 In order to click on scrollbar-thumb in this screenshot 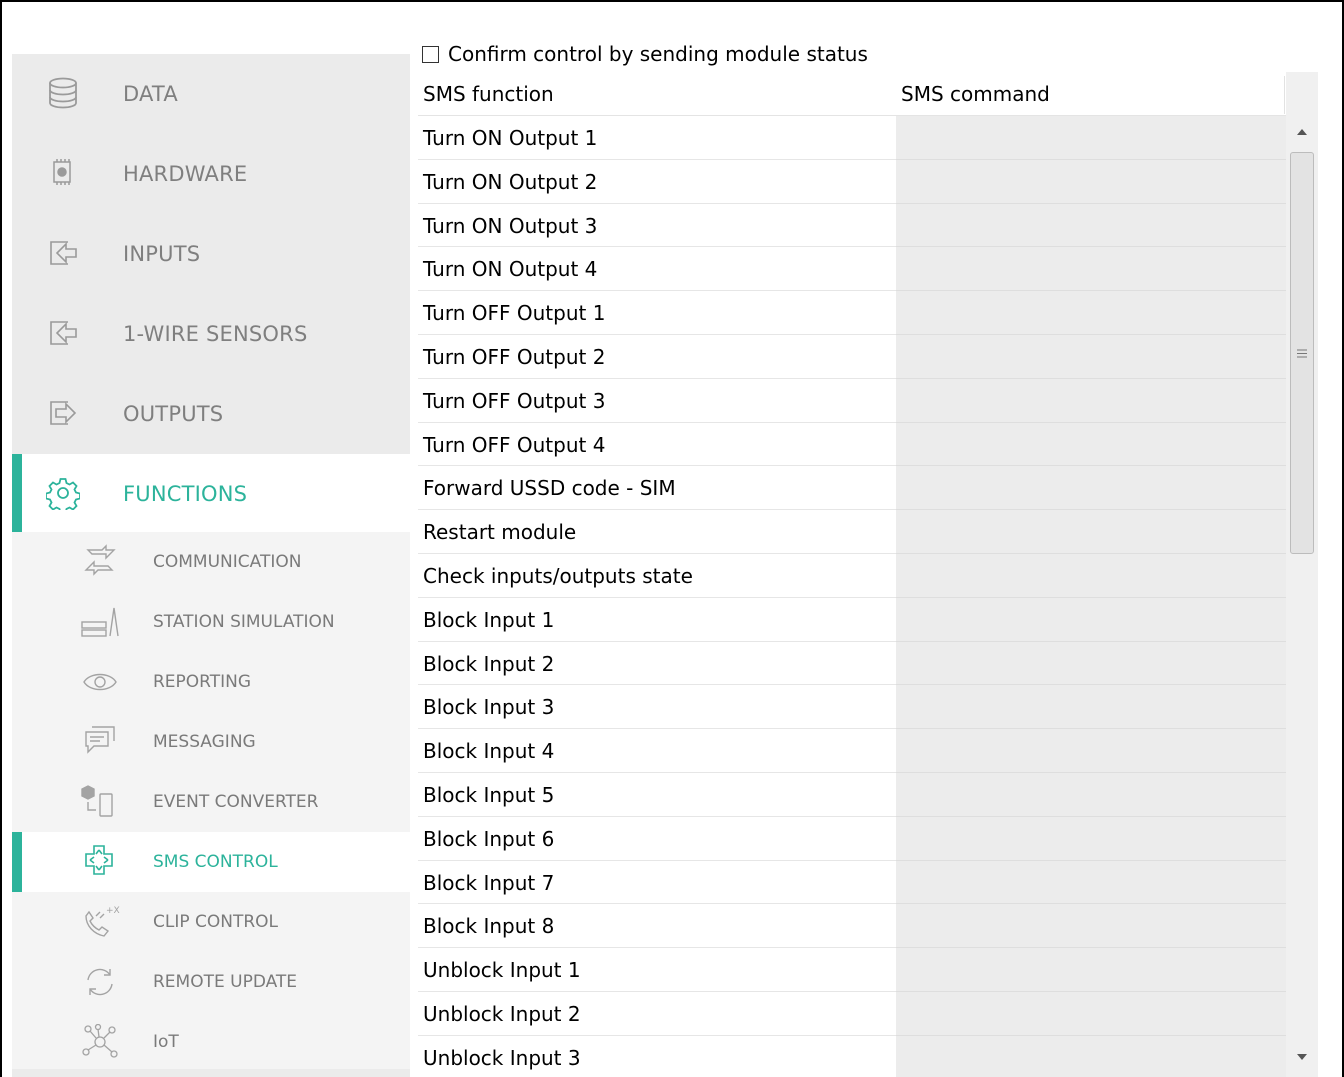, I will do `click(1302, 353)`.